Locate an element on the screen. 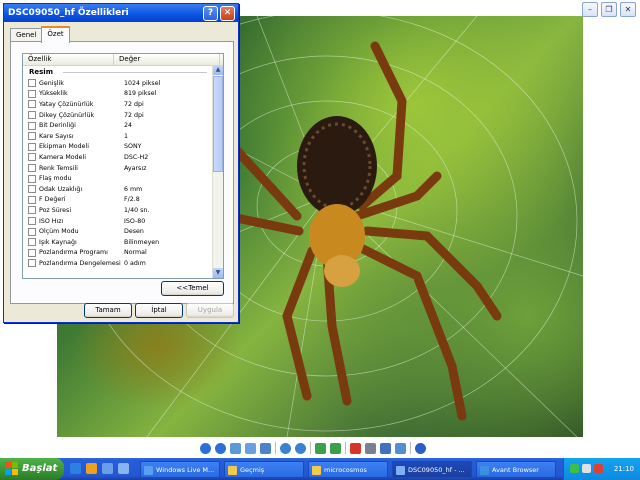 This screenshot has height=480, width=640. property-name: F Değeri is located at coordinates (52, 200).